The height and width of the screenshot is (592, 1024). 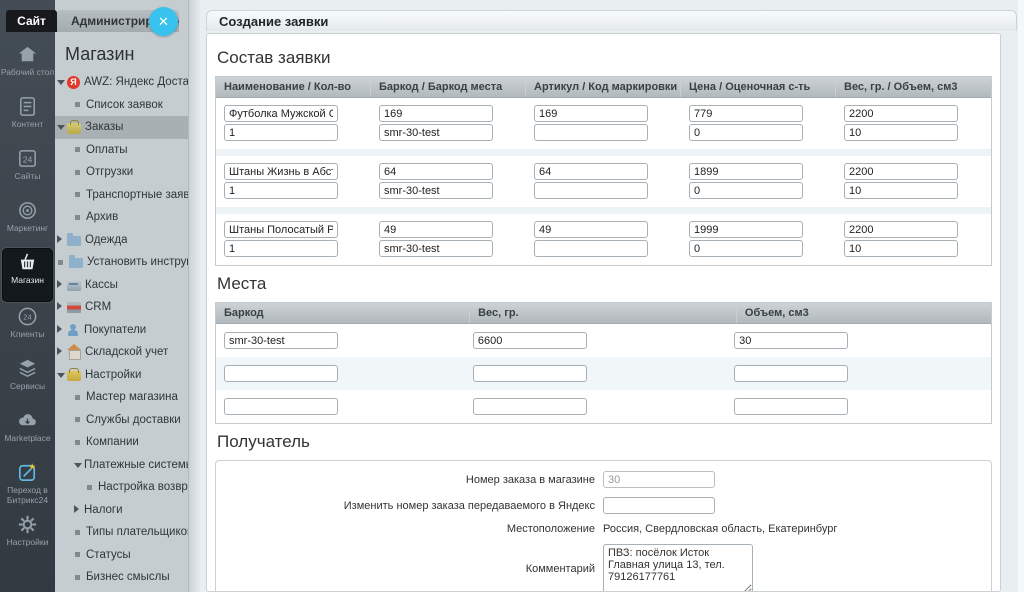 I want to click on sidebar-item-settings: Настройки, so click(x=121, y=375).